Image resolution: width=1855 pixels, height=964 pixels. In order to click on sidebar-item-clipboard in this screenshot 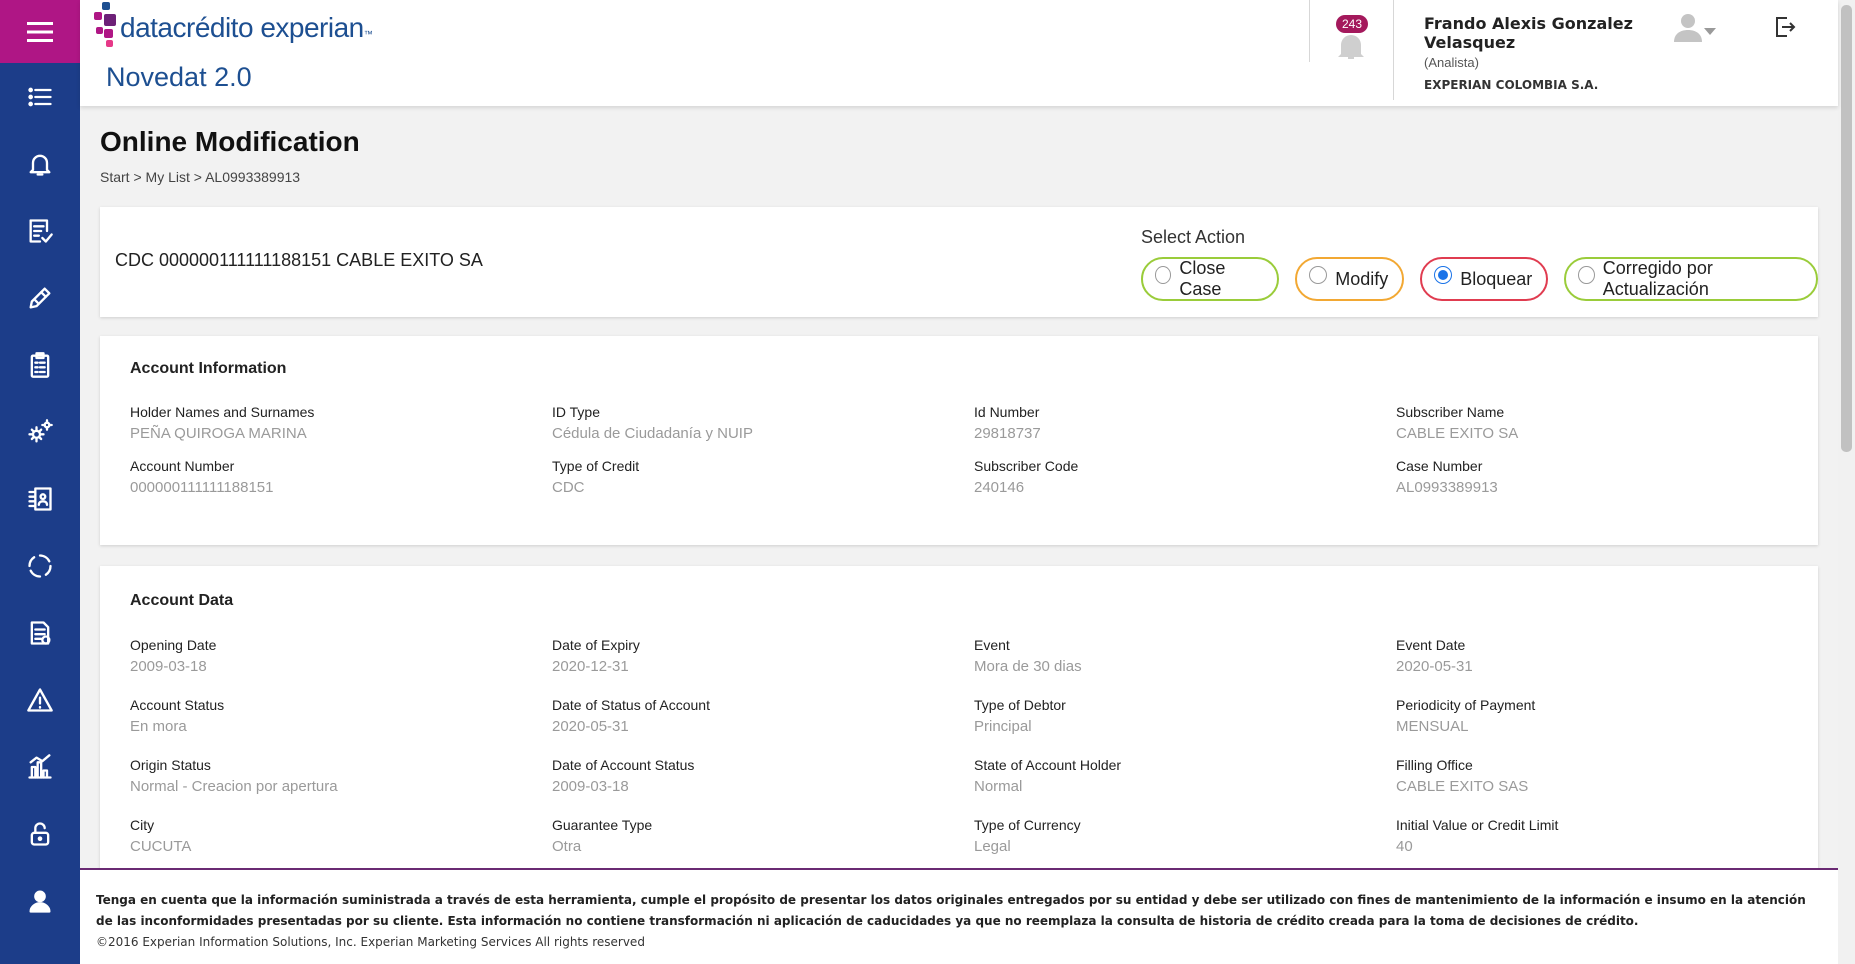, I will do `click(40, 364)`.